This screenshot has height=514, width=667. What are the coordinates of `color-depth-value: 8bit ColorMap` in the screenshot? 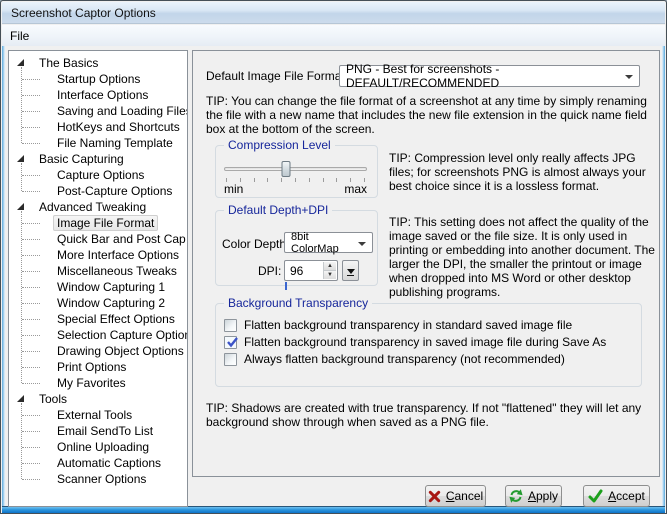 It's located at (315, 242).